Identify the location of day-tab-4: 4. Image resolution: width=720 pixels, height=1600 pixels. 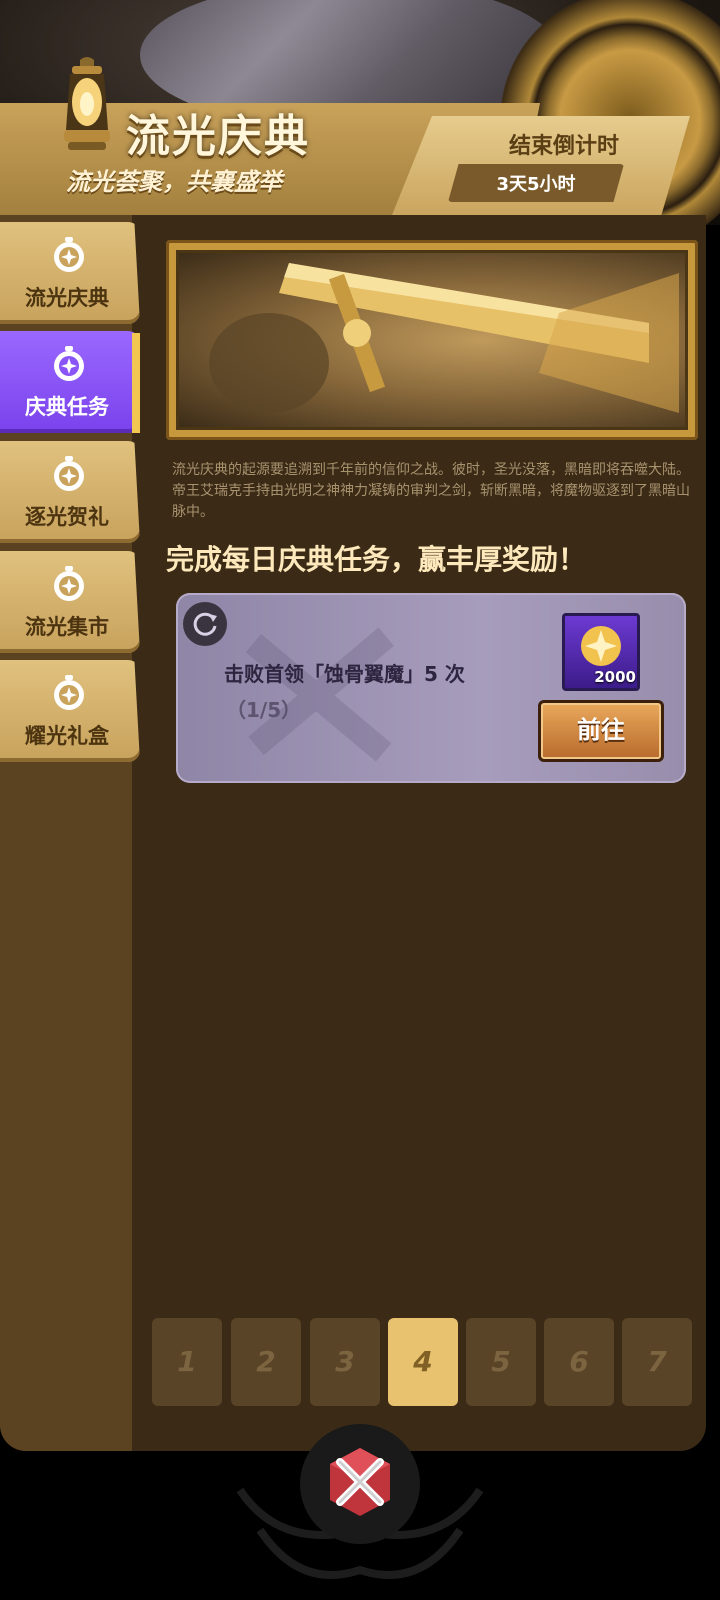
(423, 1362).